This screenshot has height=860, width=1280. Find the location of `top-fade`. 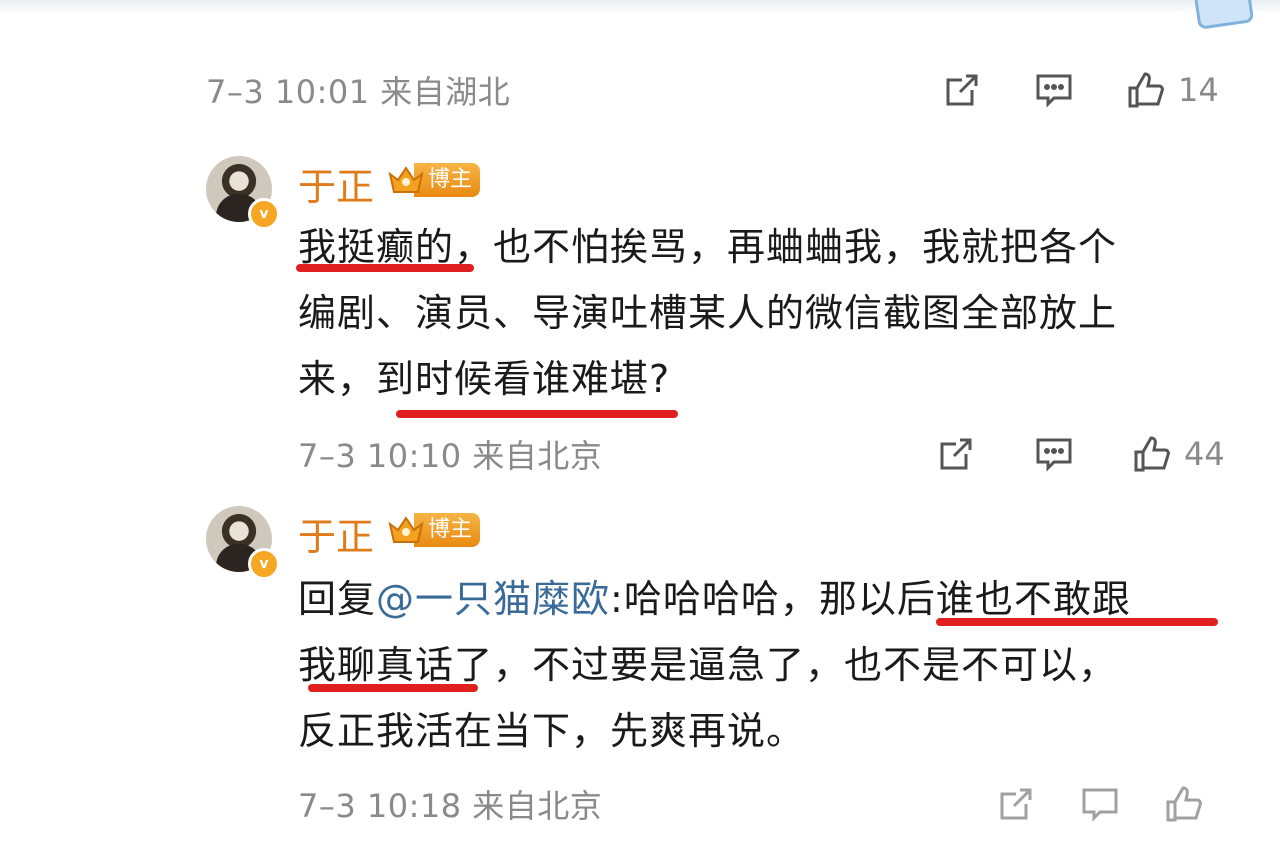

top-fade is located at coordinates (640, 7).